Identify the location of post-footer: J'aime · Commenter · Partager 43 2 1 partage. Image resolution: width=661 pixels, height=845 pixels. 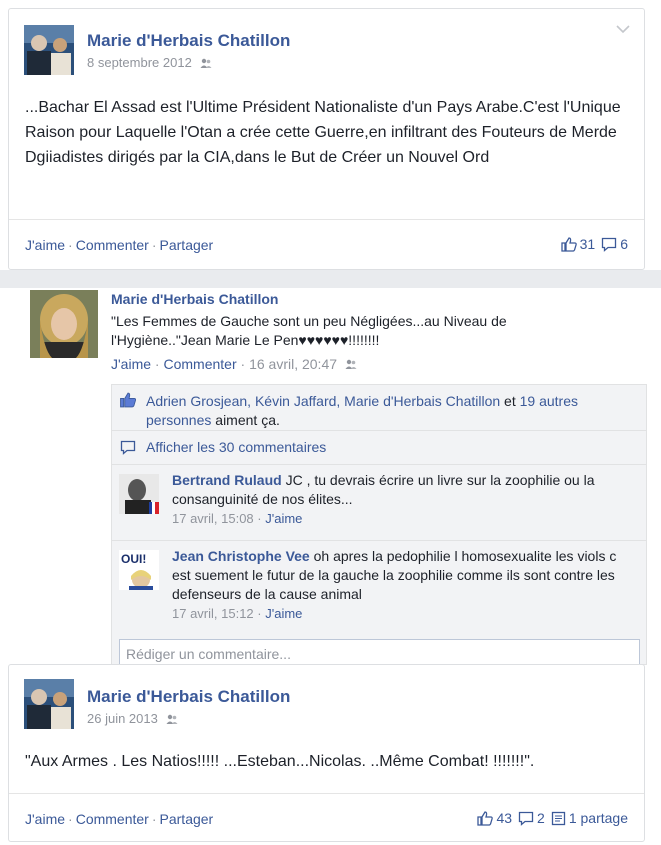
(326, 818).